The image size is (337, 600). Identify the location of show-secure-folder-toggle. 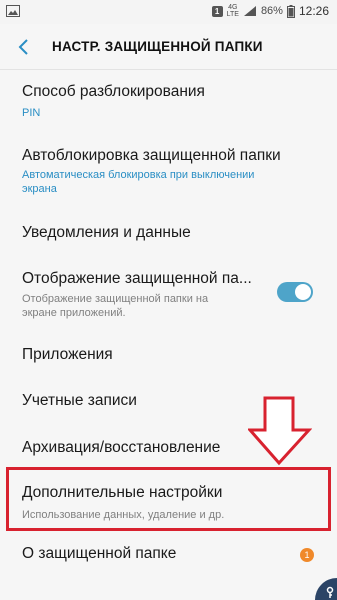
(295, 292).